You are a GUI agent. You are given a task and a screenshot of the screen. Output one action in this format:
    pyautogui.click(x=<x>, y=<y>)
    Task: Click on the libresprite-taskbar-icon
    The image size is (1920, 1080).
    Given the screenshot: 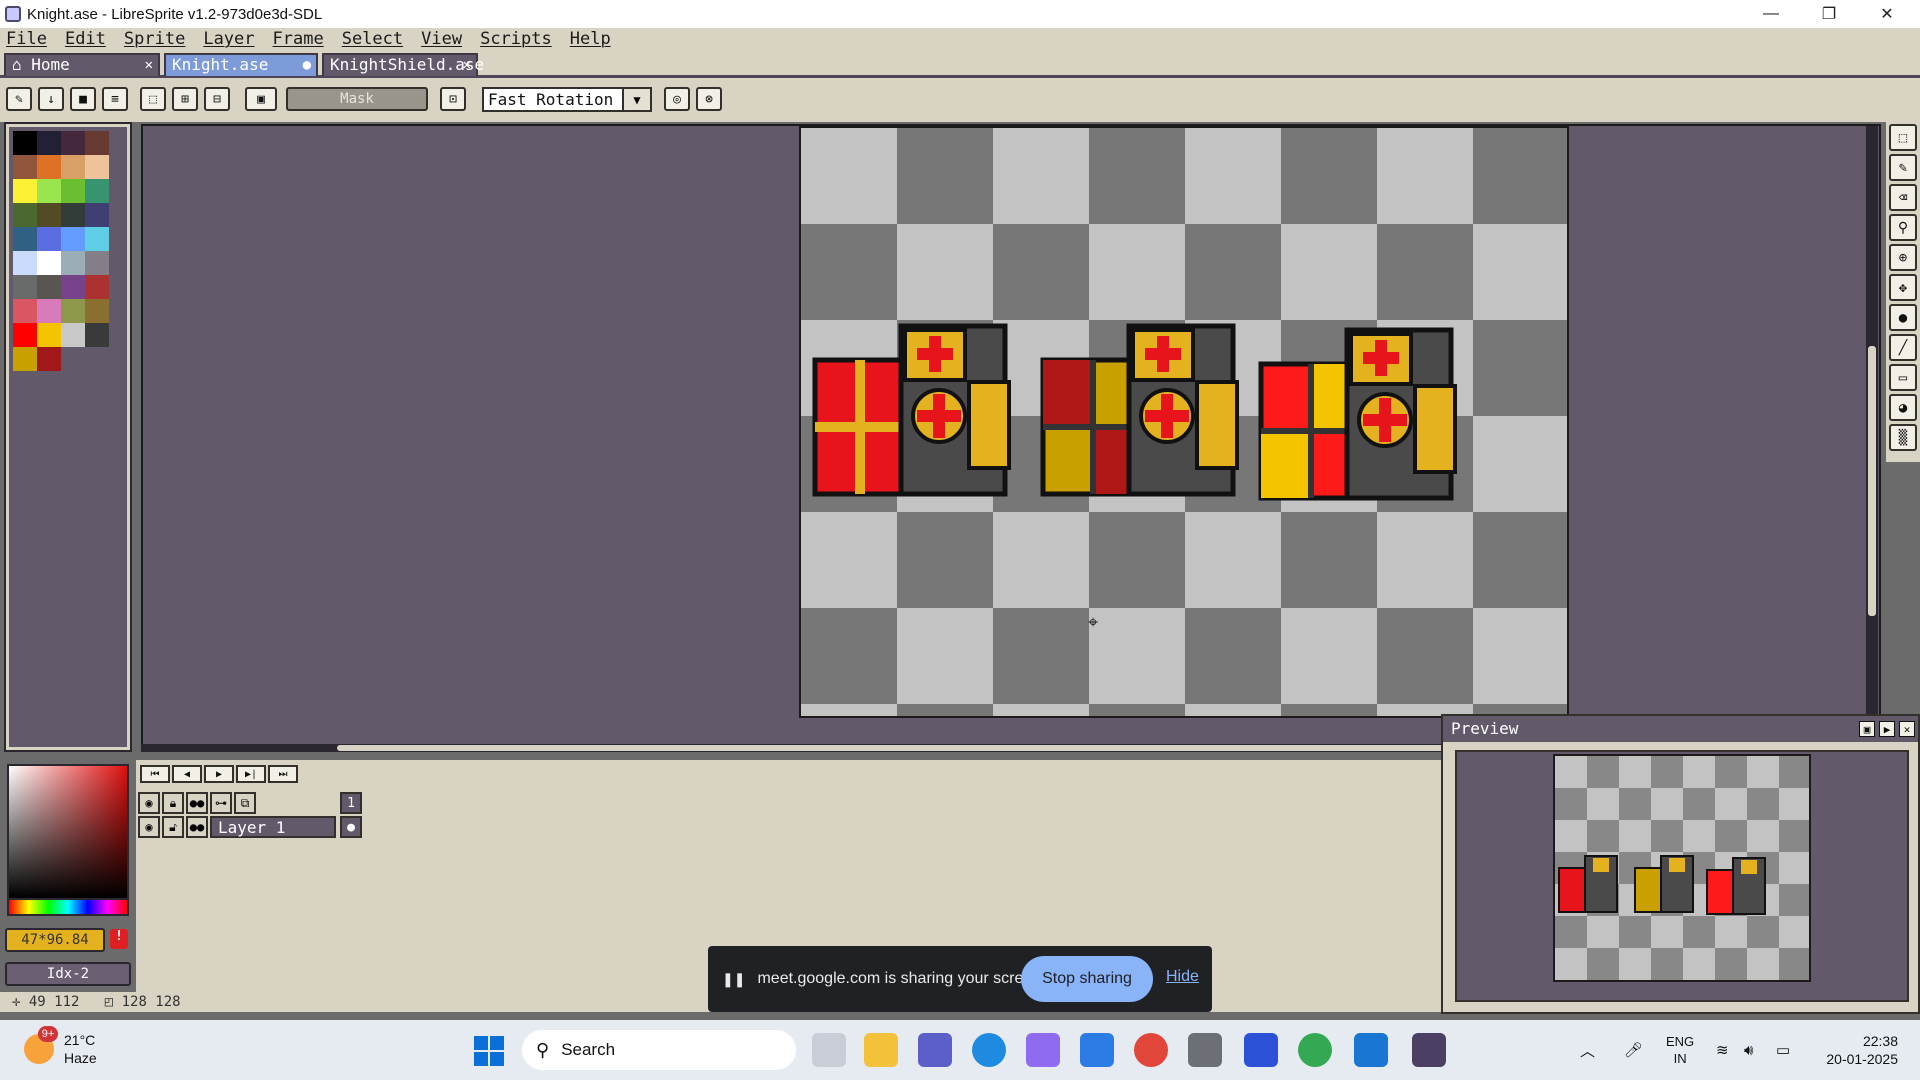 What is the action you would take?
    pyautogui.click(x=1429, y=1050)
    